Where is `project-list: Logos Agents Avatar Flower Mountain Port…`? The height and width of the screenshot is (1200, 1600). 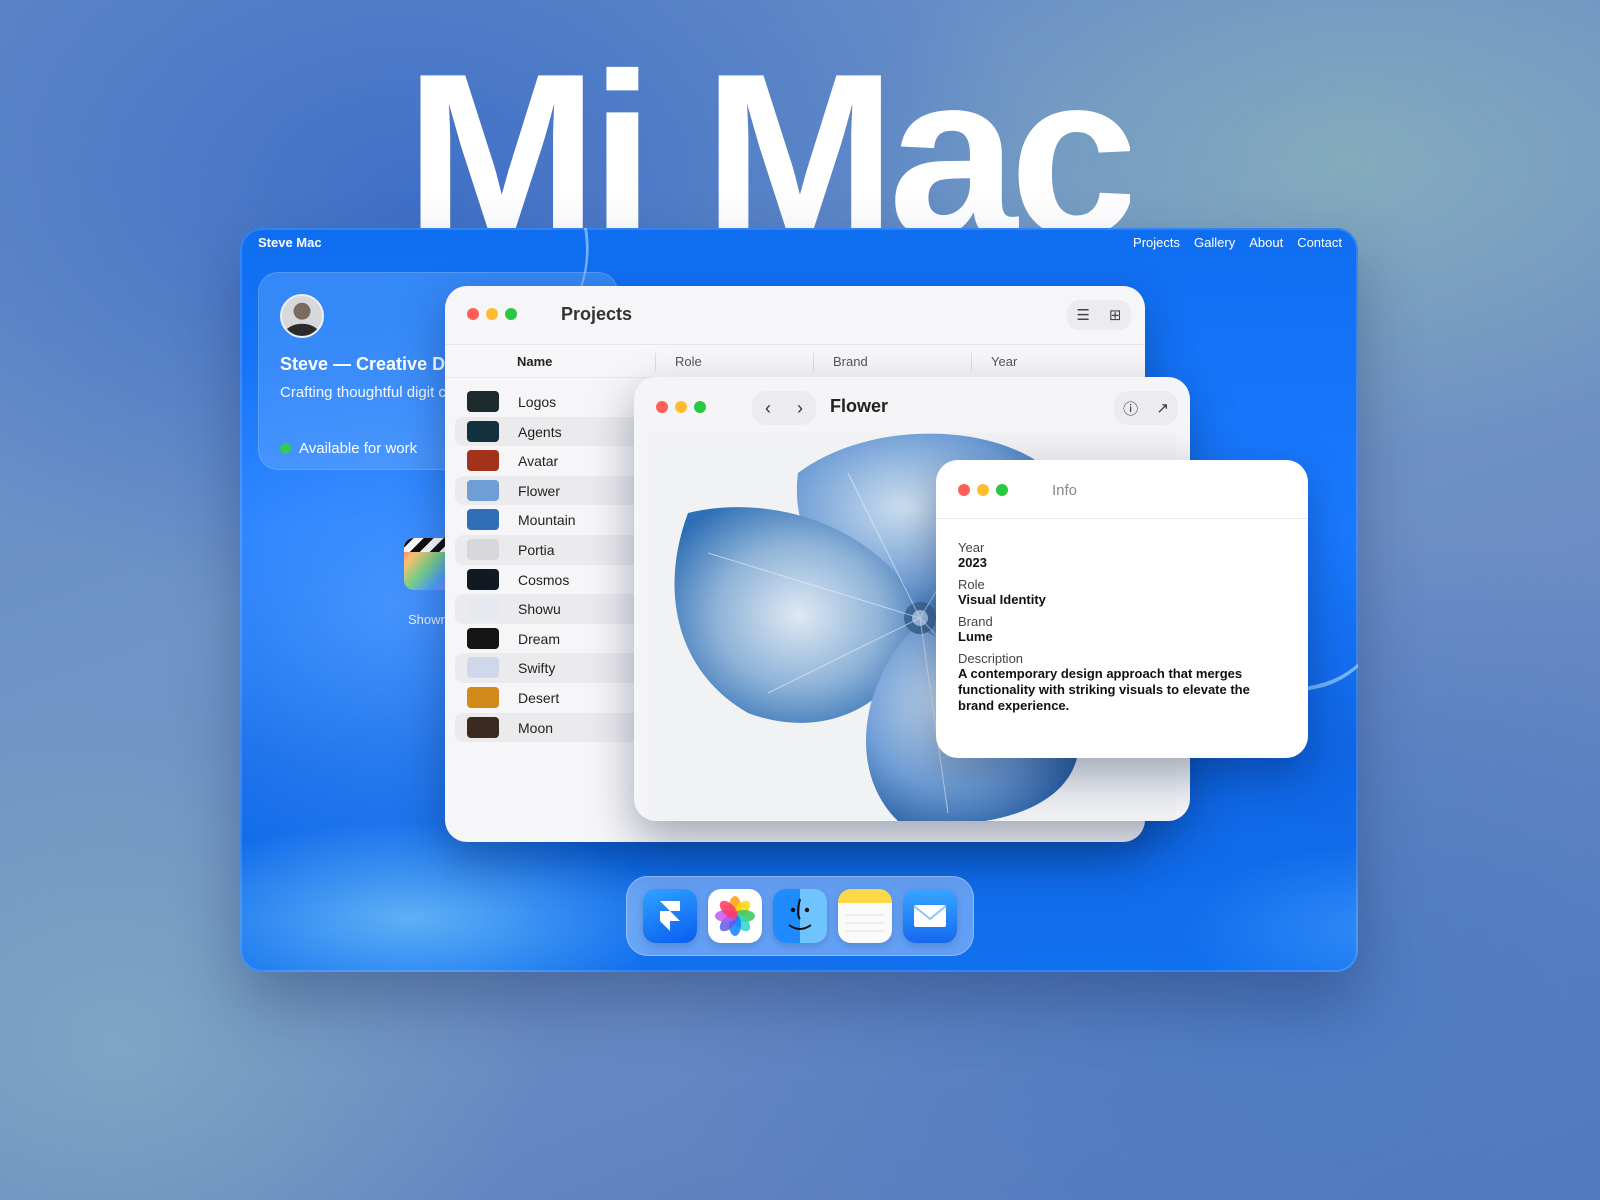
project-list: Logos Agents Avatar Flower Mountain Port… is located at coordinates (555, 565).